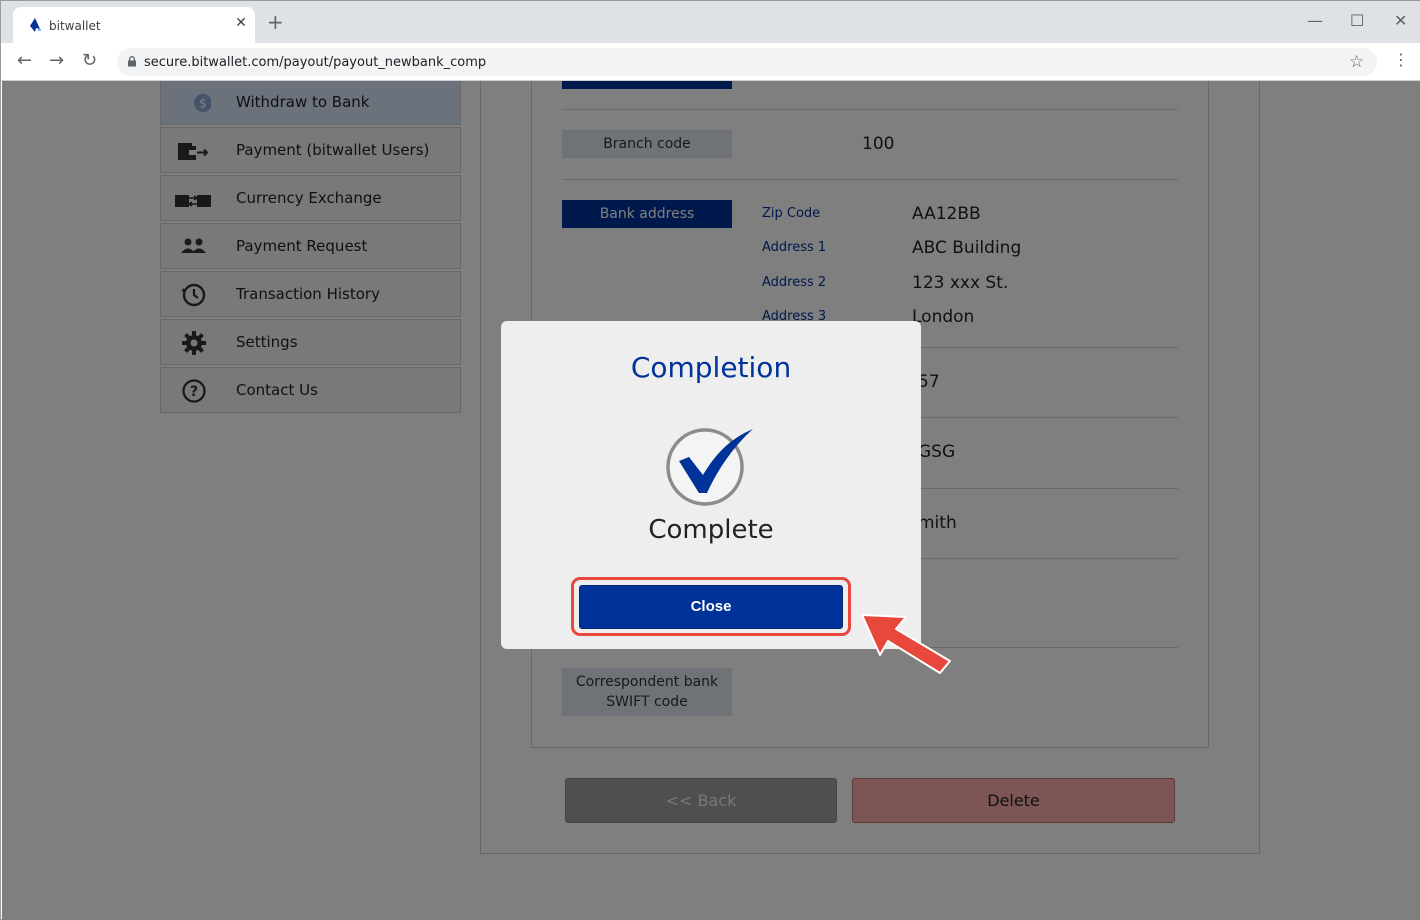 The width and height of the screenshot is (1420, 920). What do you see at coordinates (711, 607) in the screenshot?
I see `close-button: Close` at bounding box center [711, 607].